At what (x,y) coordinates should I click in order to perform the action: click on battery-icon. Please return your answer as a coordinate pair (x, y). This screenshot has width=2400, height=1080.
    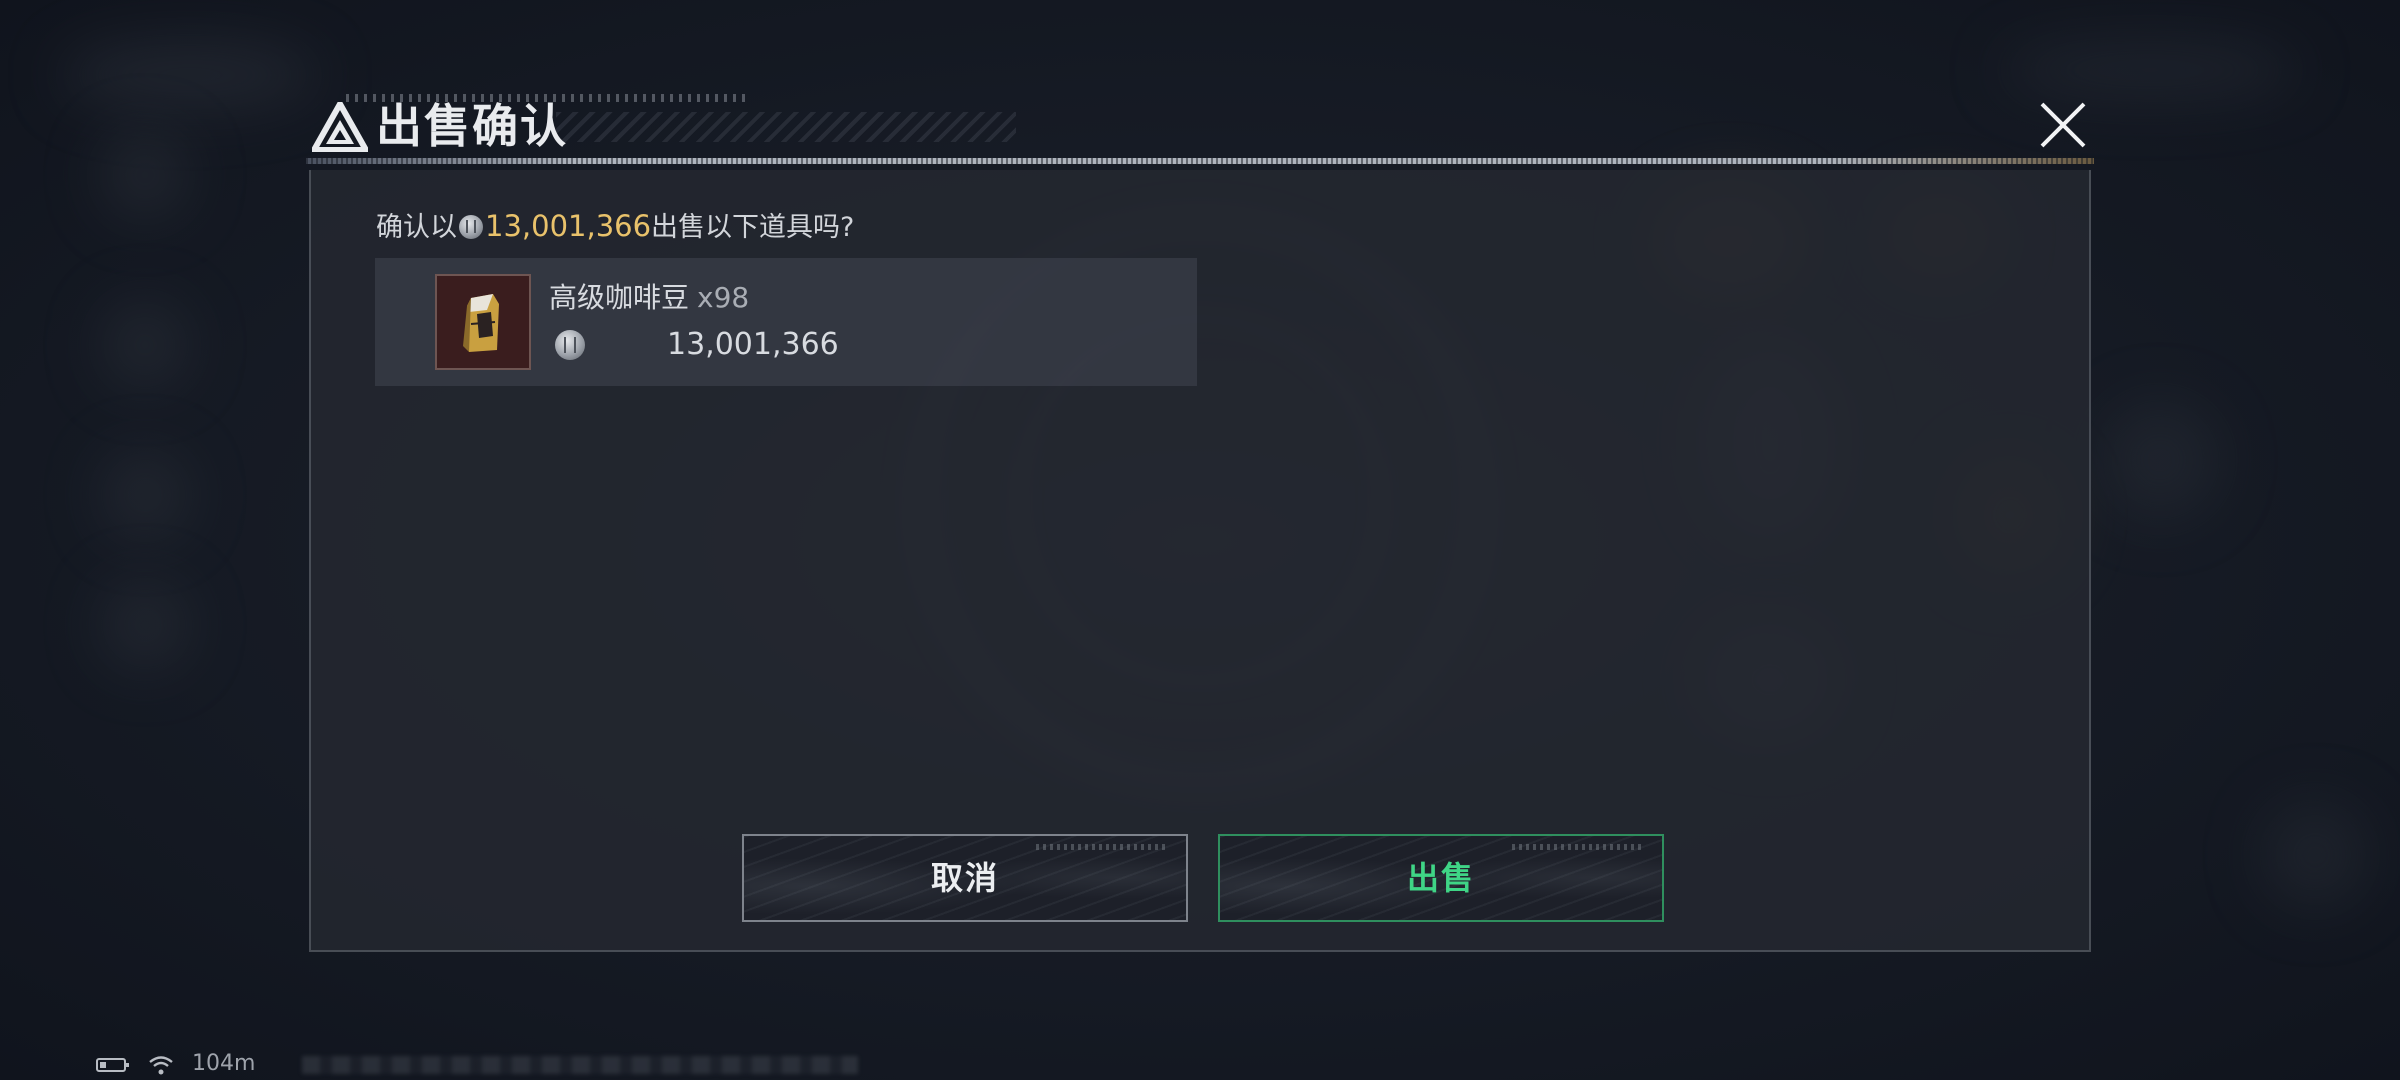
    Looking at the image, I should click on (112, 1065).